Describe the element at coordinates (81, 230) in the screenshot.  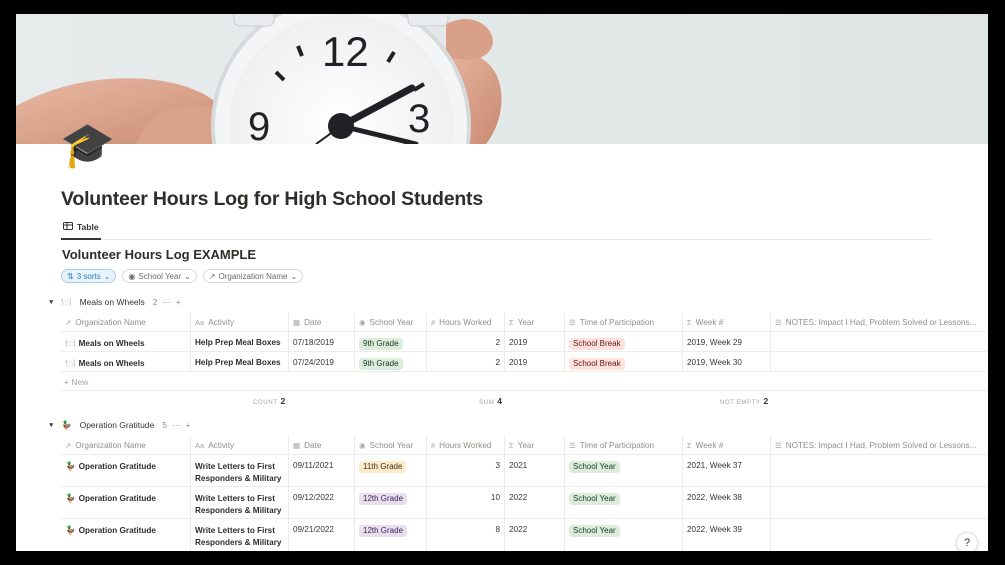
I see `tab-table: Table` at that location.